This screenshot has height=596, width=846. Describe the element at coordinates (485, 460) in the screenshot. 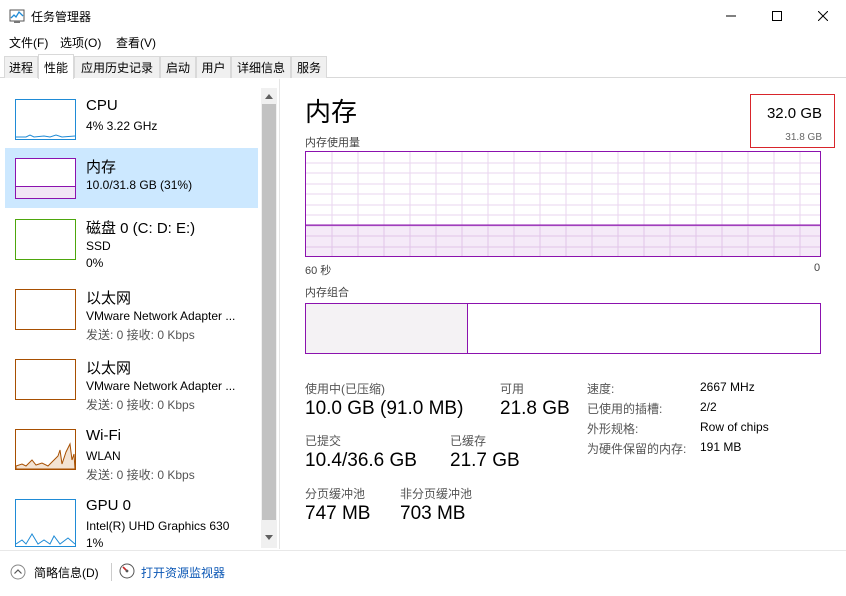

I see `stat-cached-value: 21.7 GB` at that location.